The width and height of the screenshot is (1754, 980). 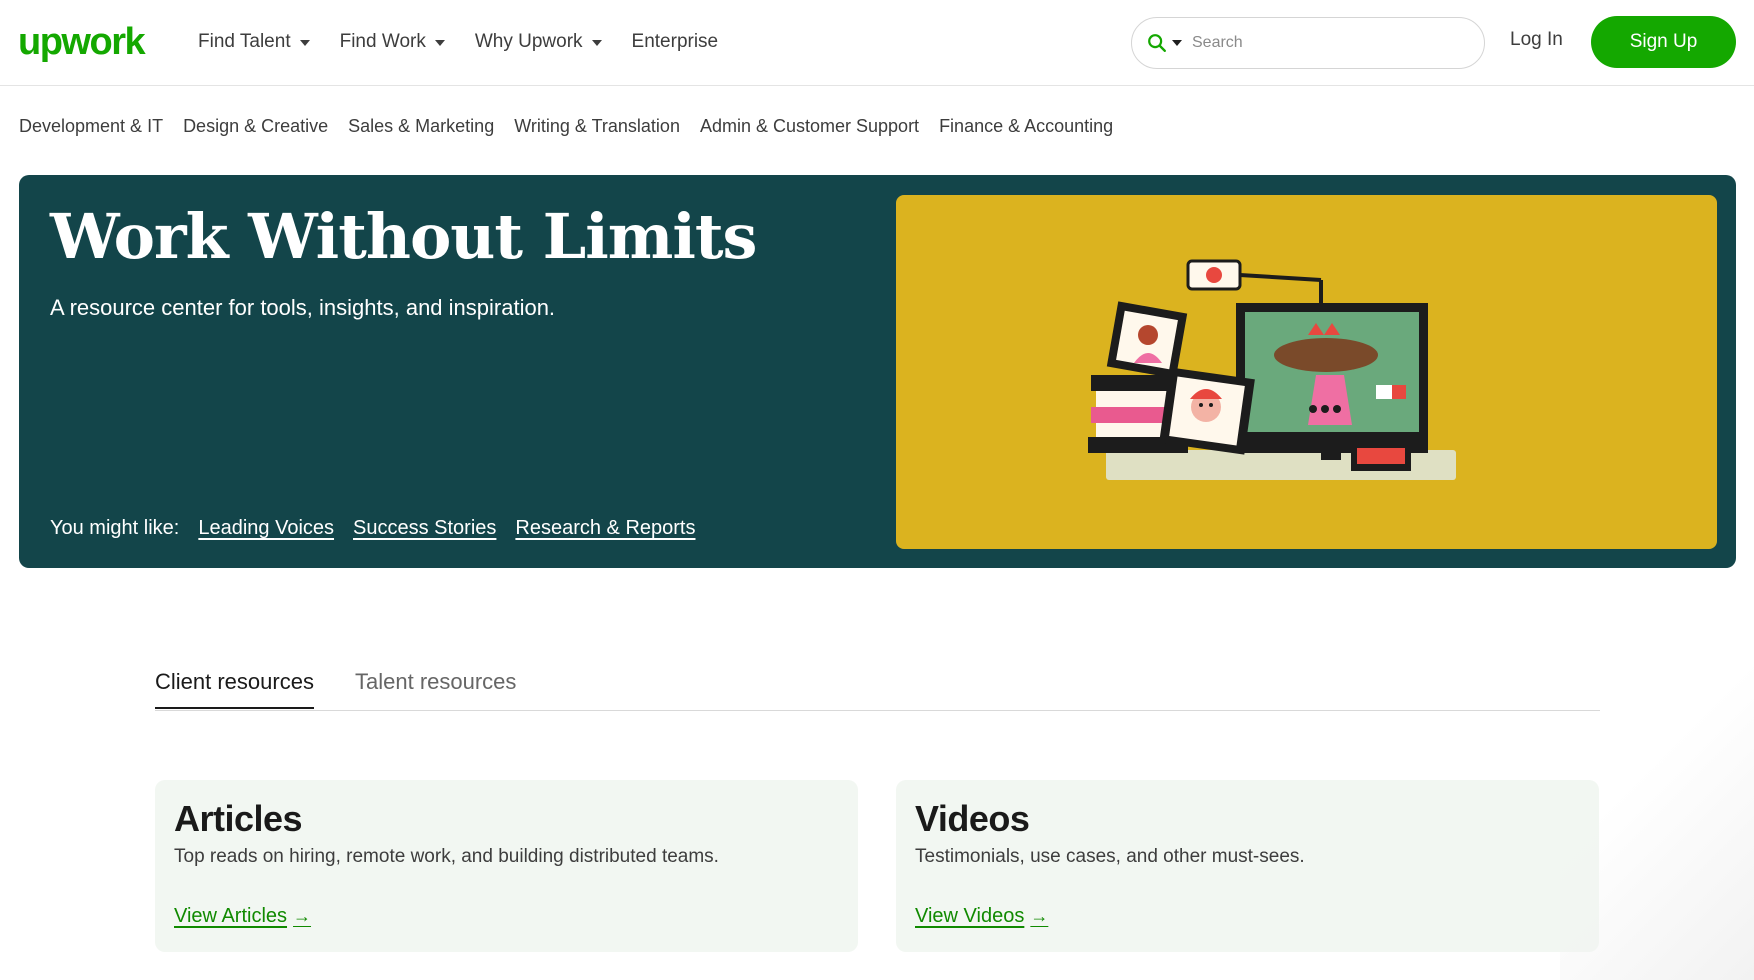 I want to click on articles-card-title: Articles, so click(x=238, y=818).